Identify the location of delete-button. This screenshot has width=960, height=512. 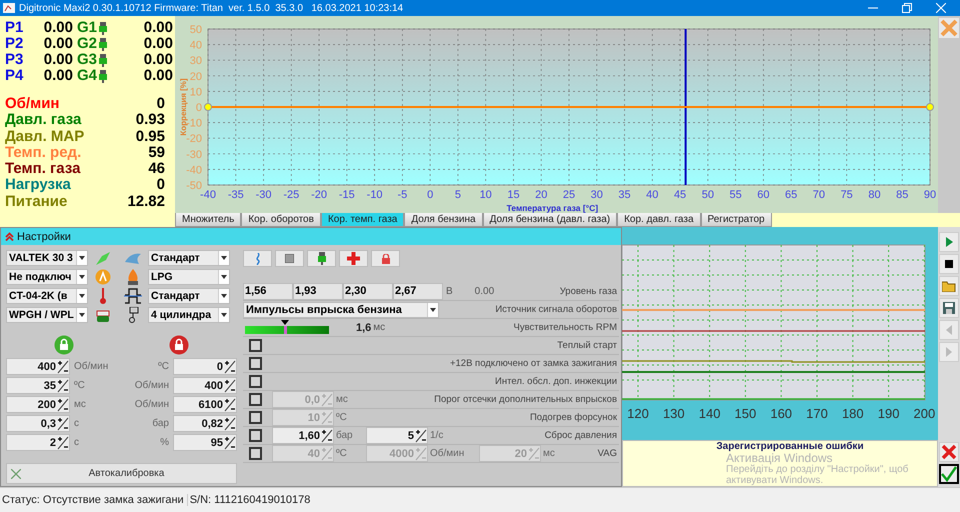
(949, 452).